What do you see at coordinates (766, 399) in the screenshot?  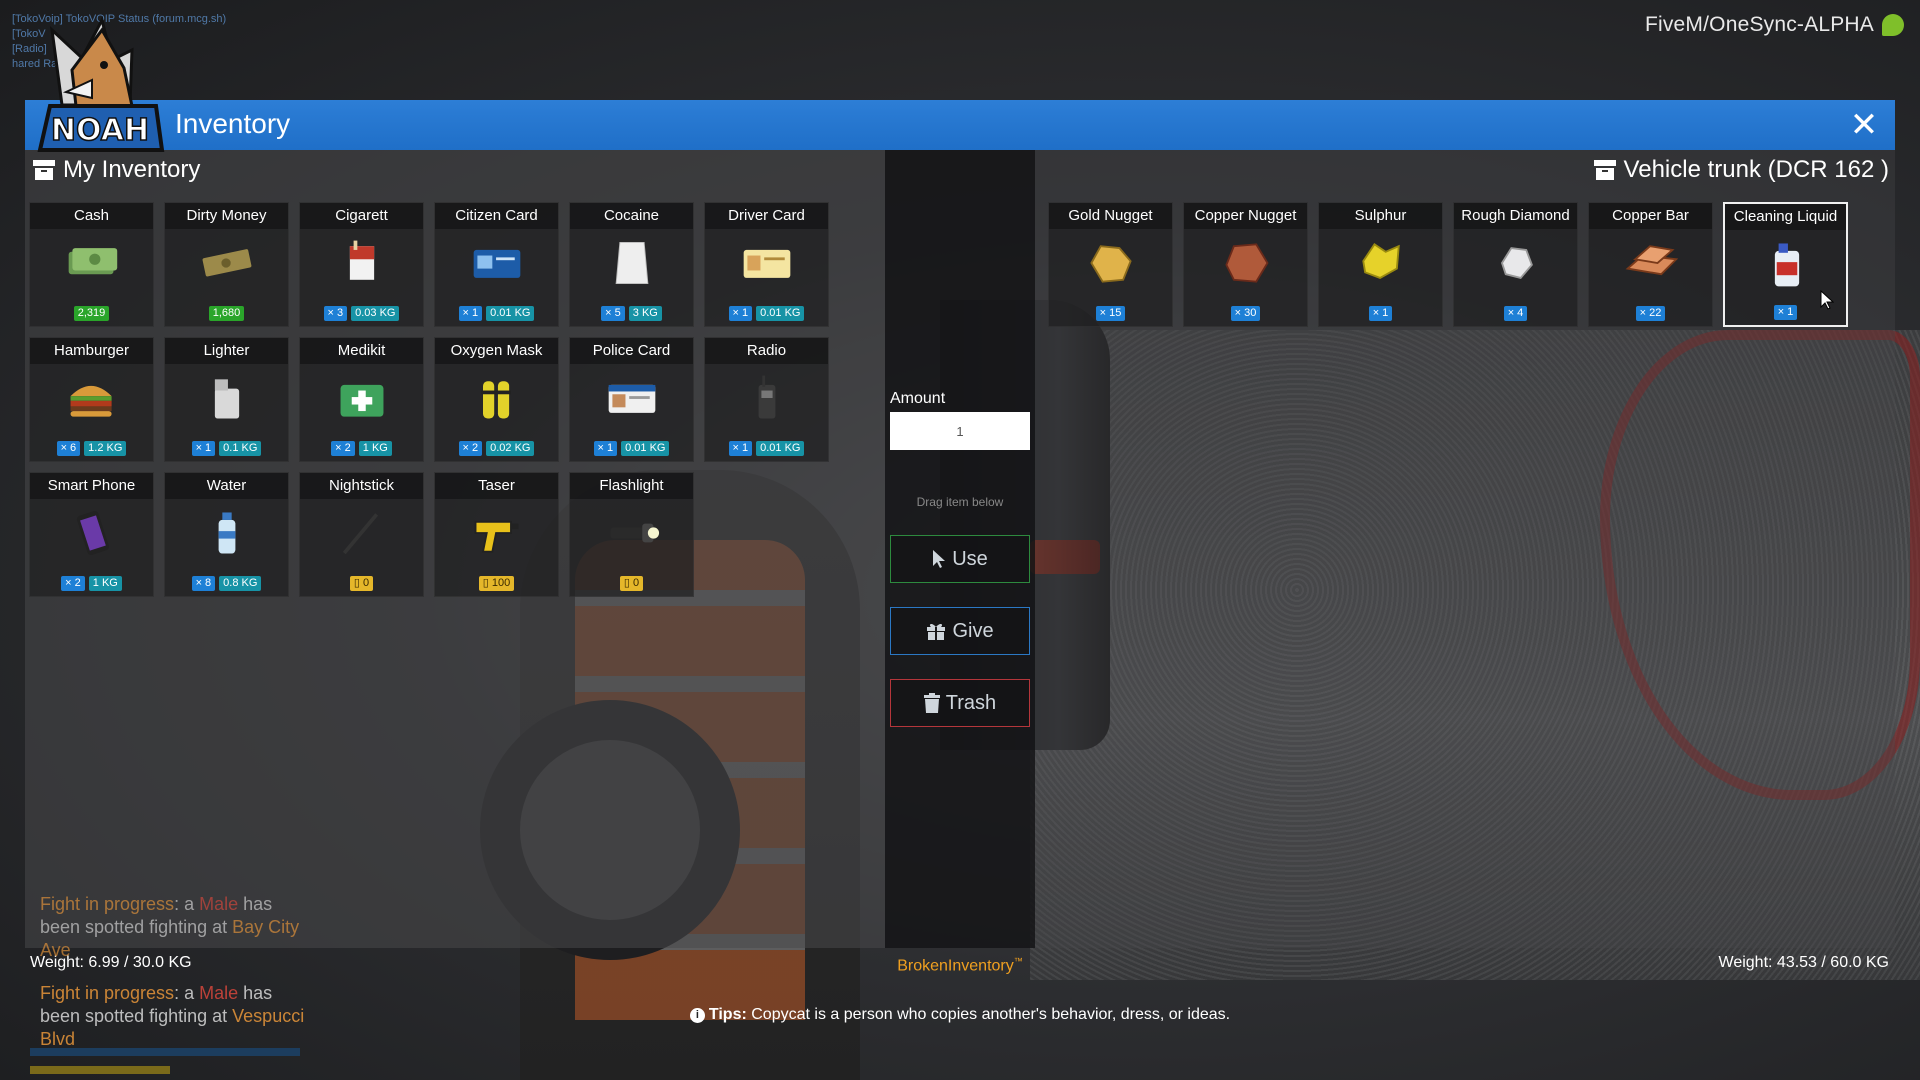 I see `inventory-slot: Radio × 1 0.01 KG` at bounding box center [766, 399].